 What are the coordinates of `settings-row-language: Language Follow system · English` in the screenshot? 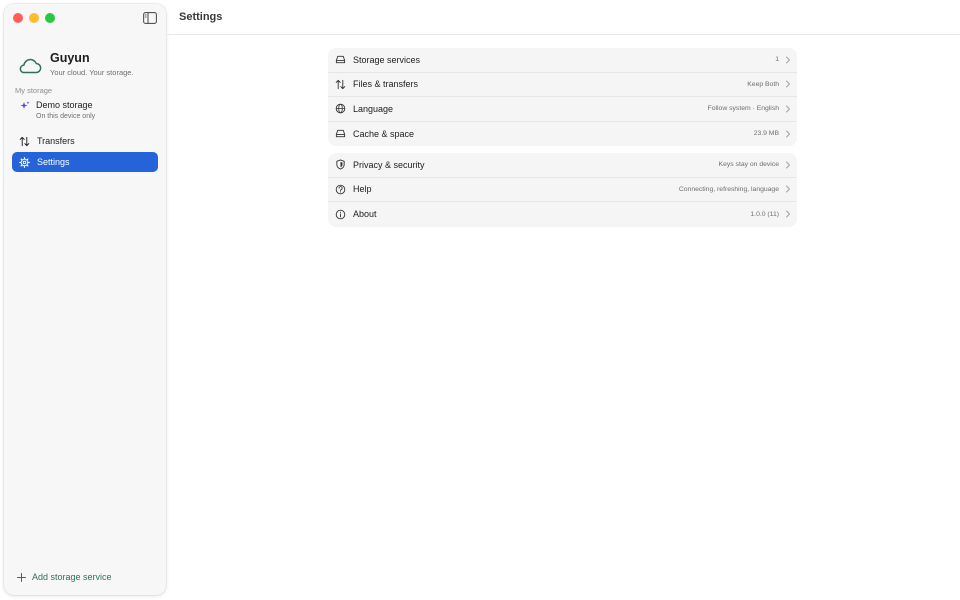 It's located at (562, 109).